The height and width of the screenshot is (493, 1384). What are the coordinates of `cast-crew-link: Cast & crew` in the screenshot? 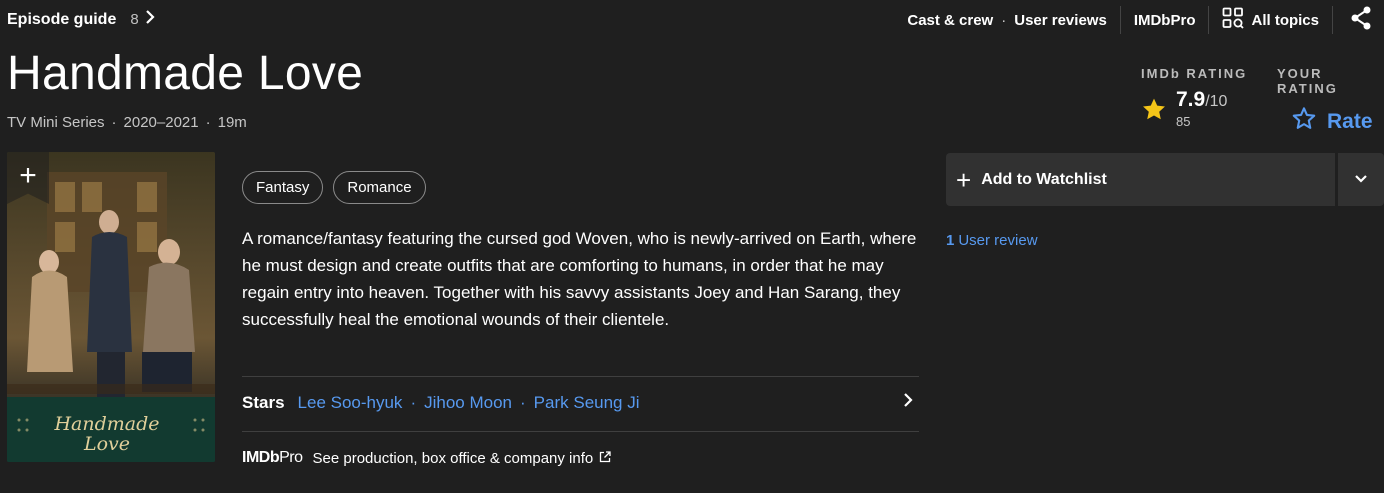 It's located at (950, 20).